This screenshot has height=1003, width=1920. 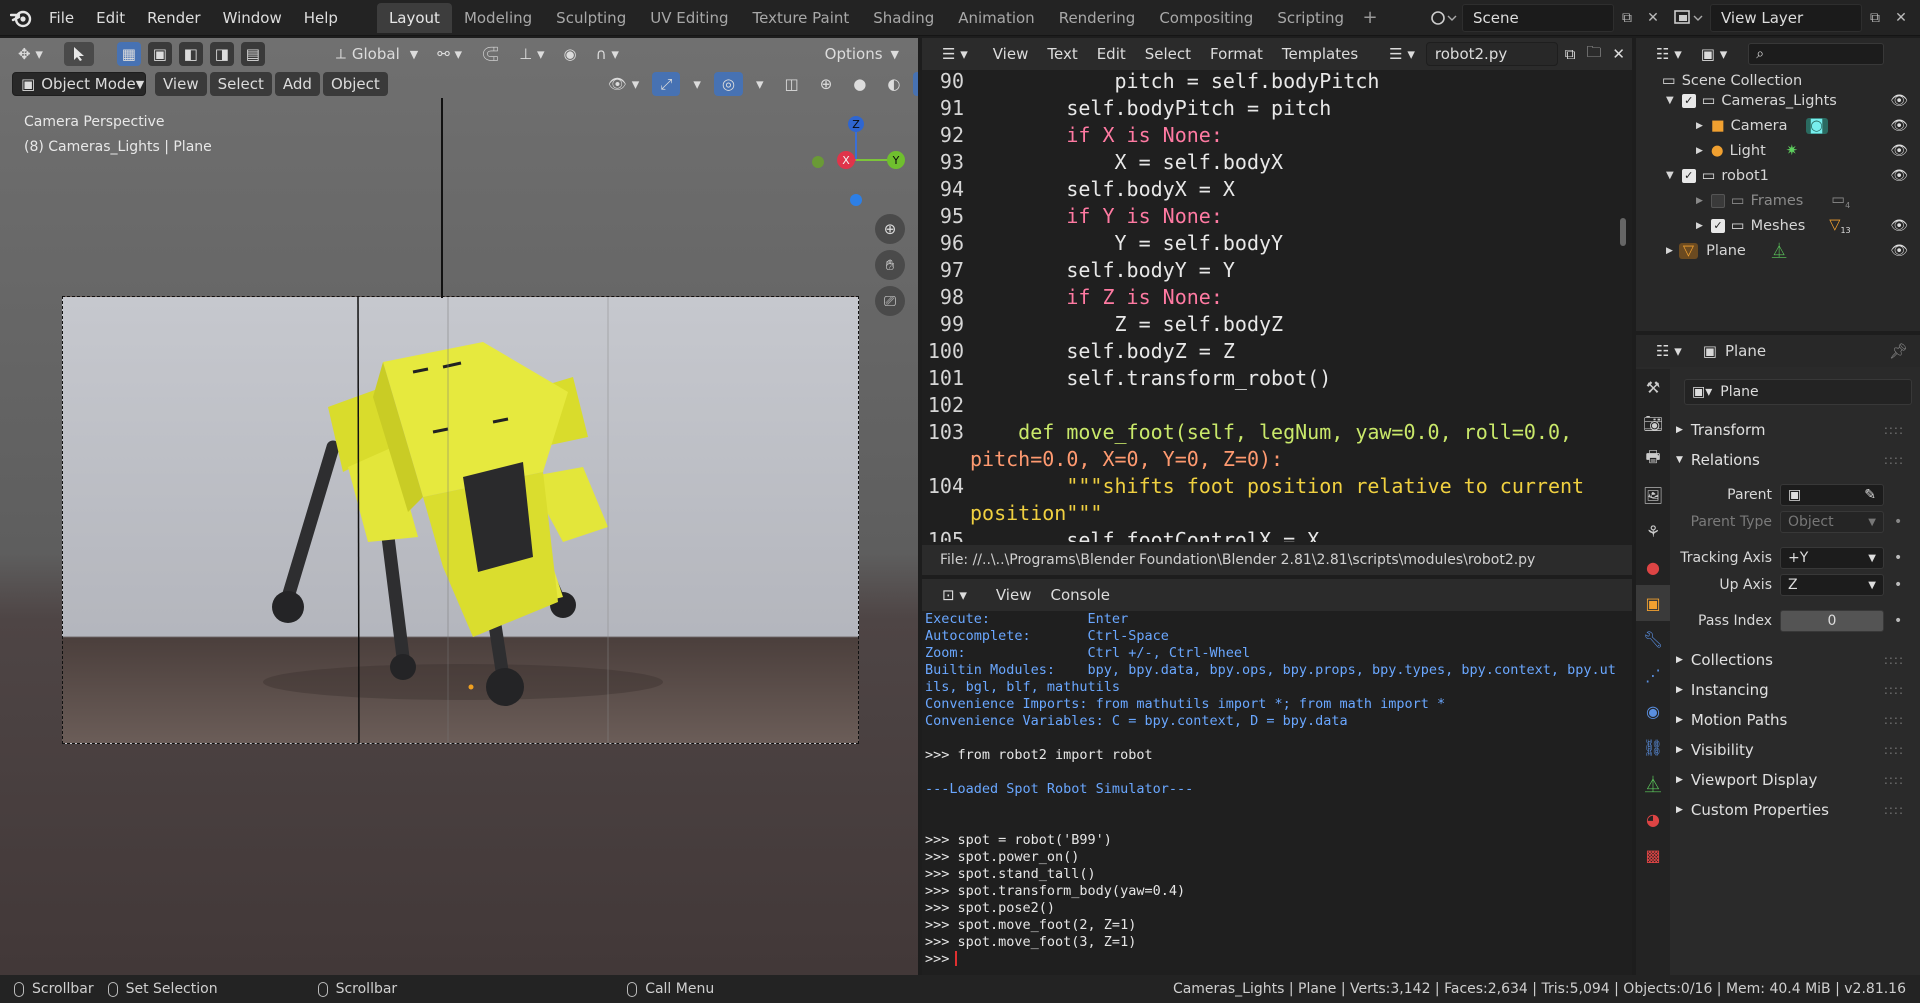 I want to click on snap-icon: 🧲︎, so click(x=490, y=54).